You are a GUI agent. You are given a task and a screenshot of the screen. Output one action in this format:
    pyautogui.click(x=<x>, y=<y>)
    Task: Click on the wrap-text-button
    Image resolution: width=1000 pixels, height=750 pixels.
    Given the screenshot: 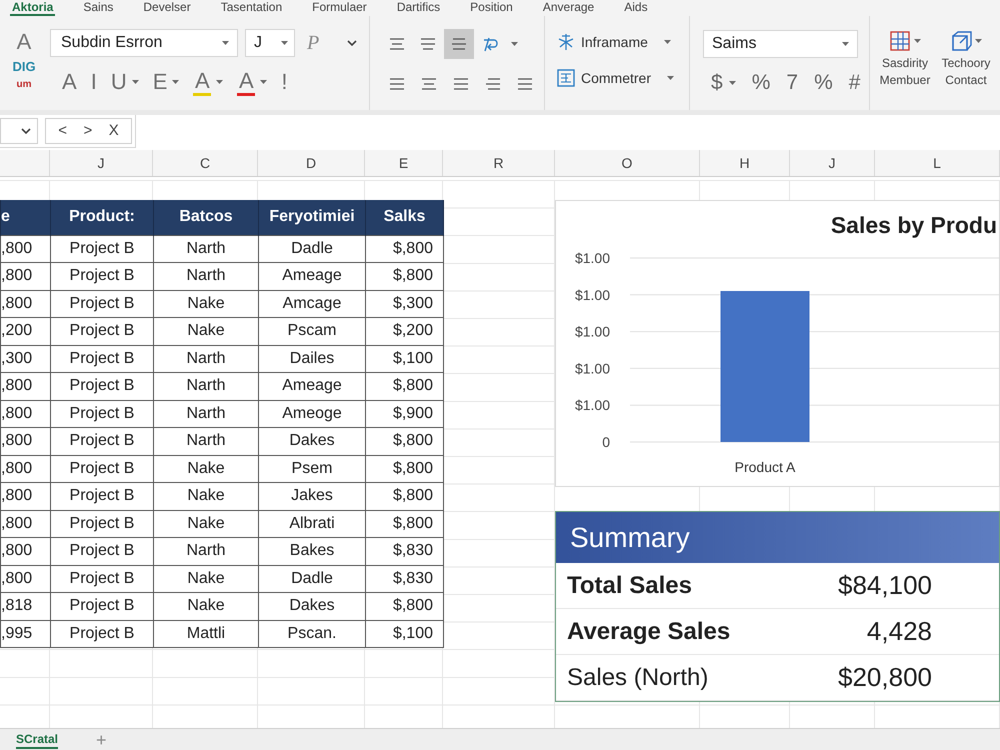 What is the action you would take?
    pyautogui.click(x=500, y=44)
    